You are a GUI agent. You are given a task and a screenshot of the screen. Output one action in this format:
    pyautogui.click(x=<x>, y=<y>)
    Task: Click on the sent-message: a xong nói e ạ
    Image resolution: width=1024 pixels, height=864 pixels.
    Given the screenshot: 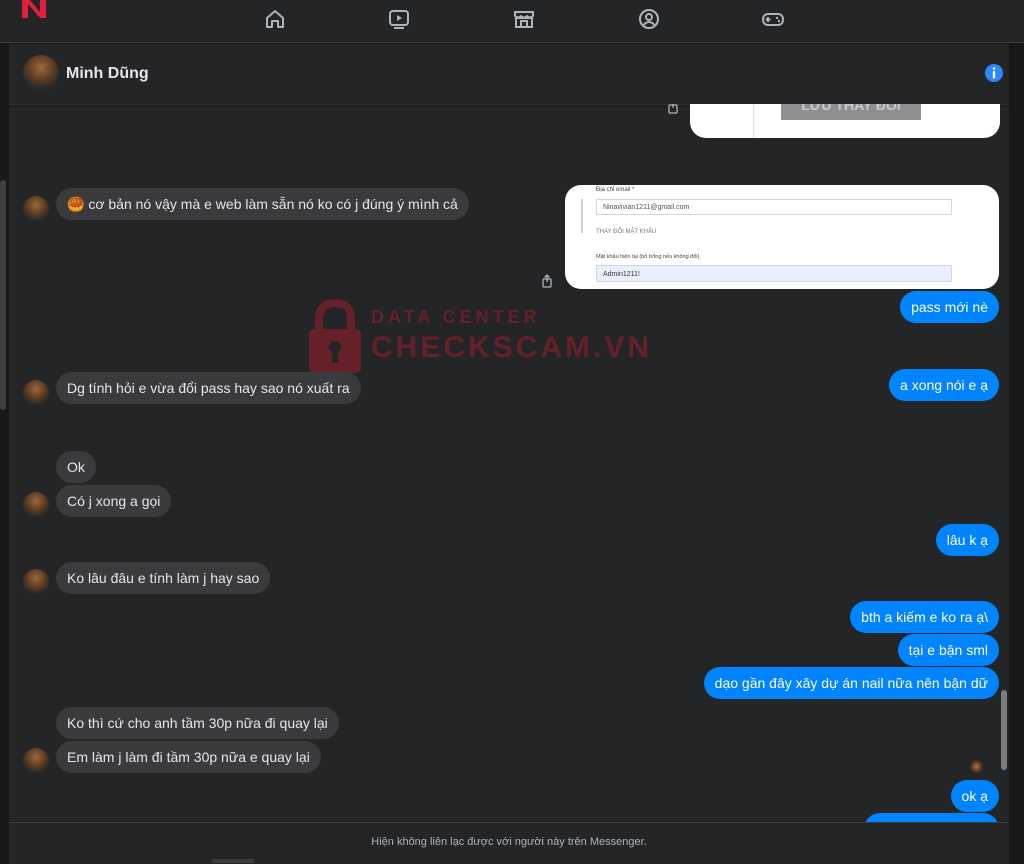 What is the action you would take?
    pyautogui.click(x=944, y=385)
    